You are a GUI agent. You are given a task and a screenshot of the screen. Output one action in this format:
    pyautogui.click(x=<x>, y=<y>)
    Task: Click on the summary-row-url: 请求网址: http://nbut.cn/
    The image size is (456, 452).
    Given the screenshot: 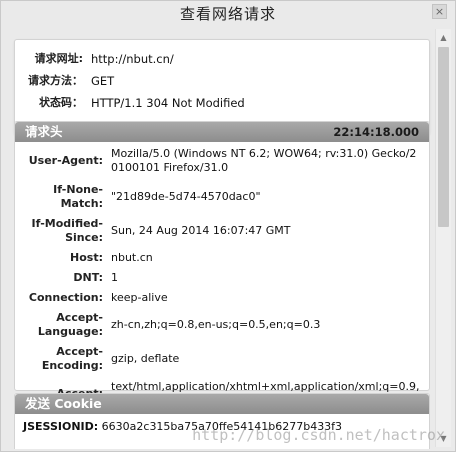 What is the action you would take?
    pyautogui.click(x=226, y=59)
    